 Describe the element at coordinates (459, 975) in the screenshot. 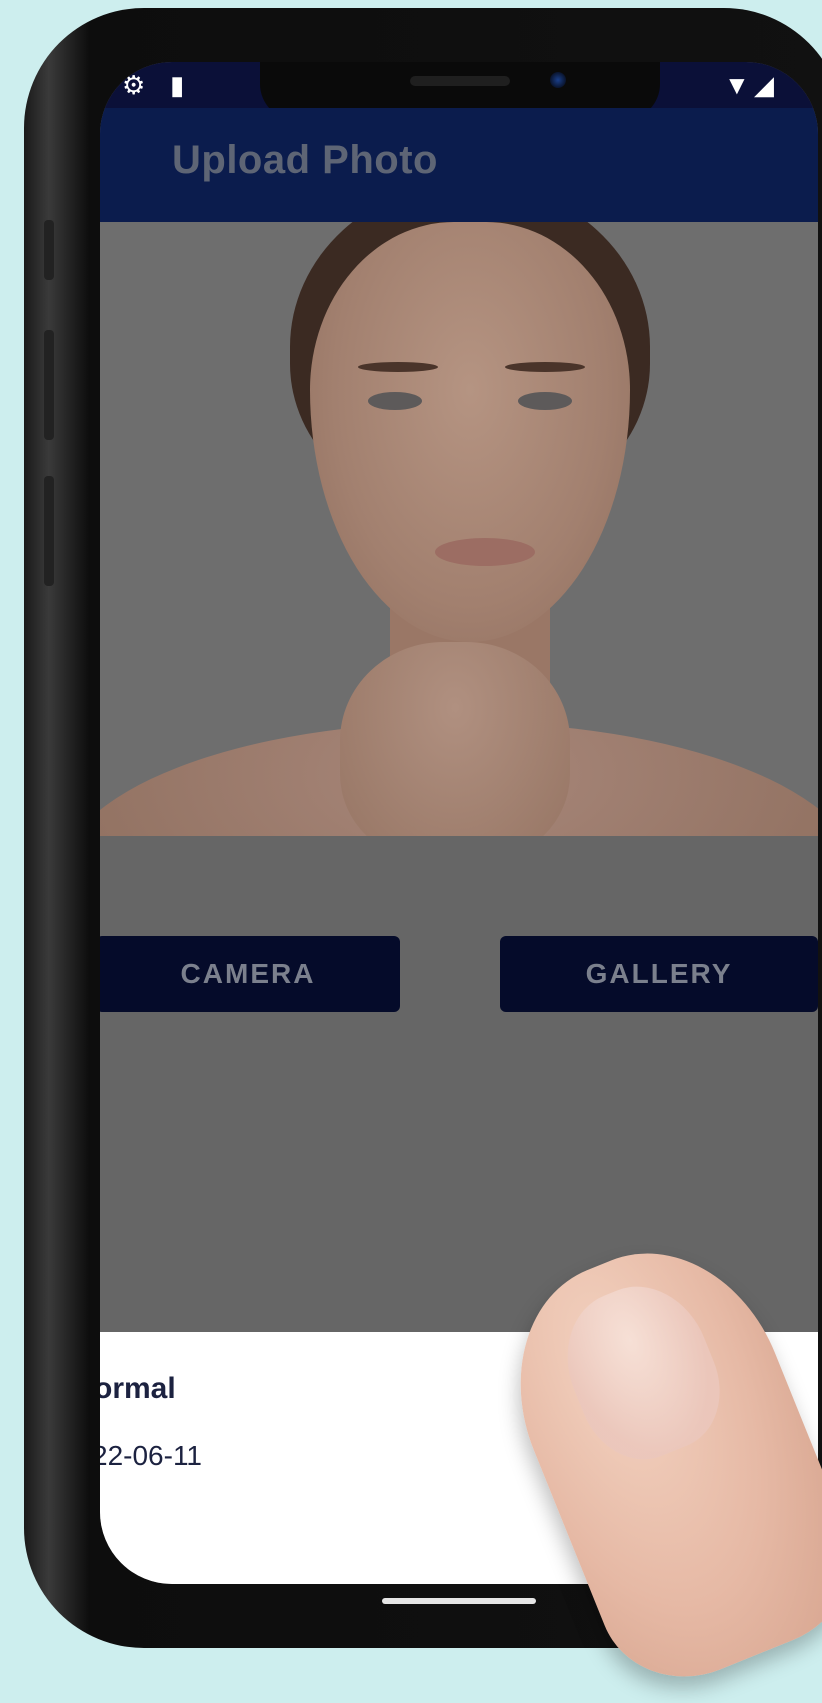

I see `photo-source-actions: CAMERA GALLERY` at that location.